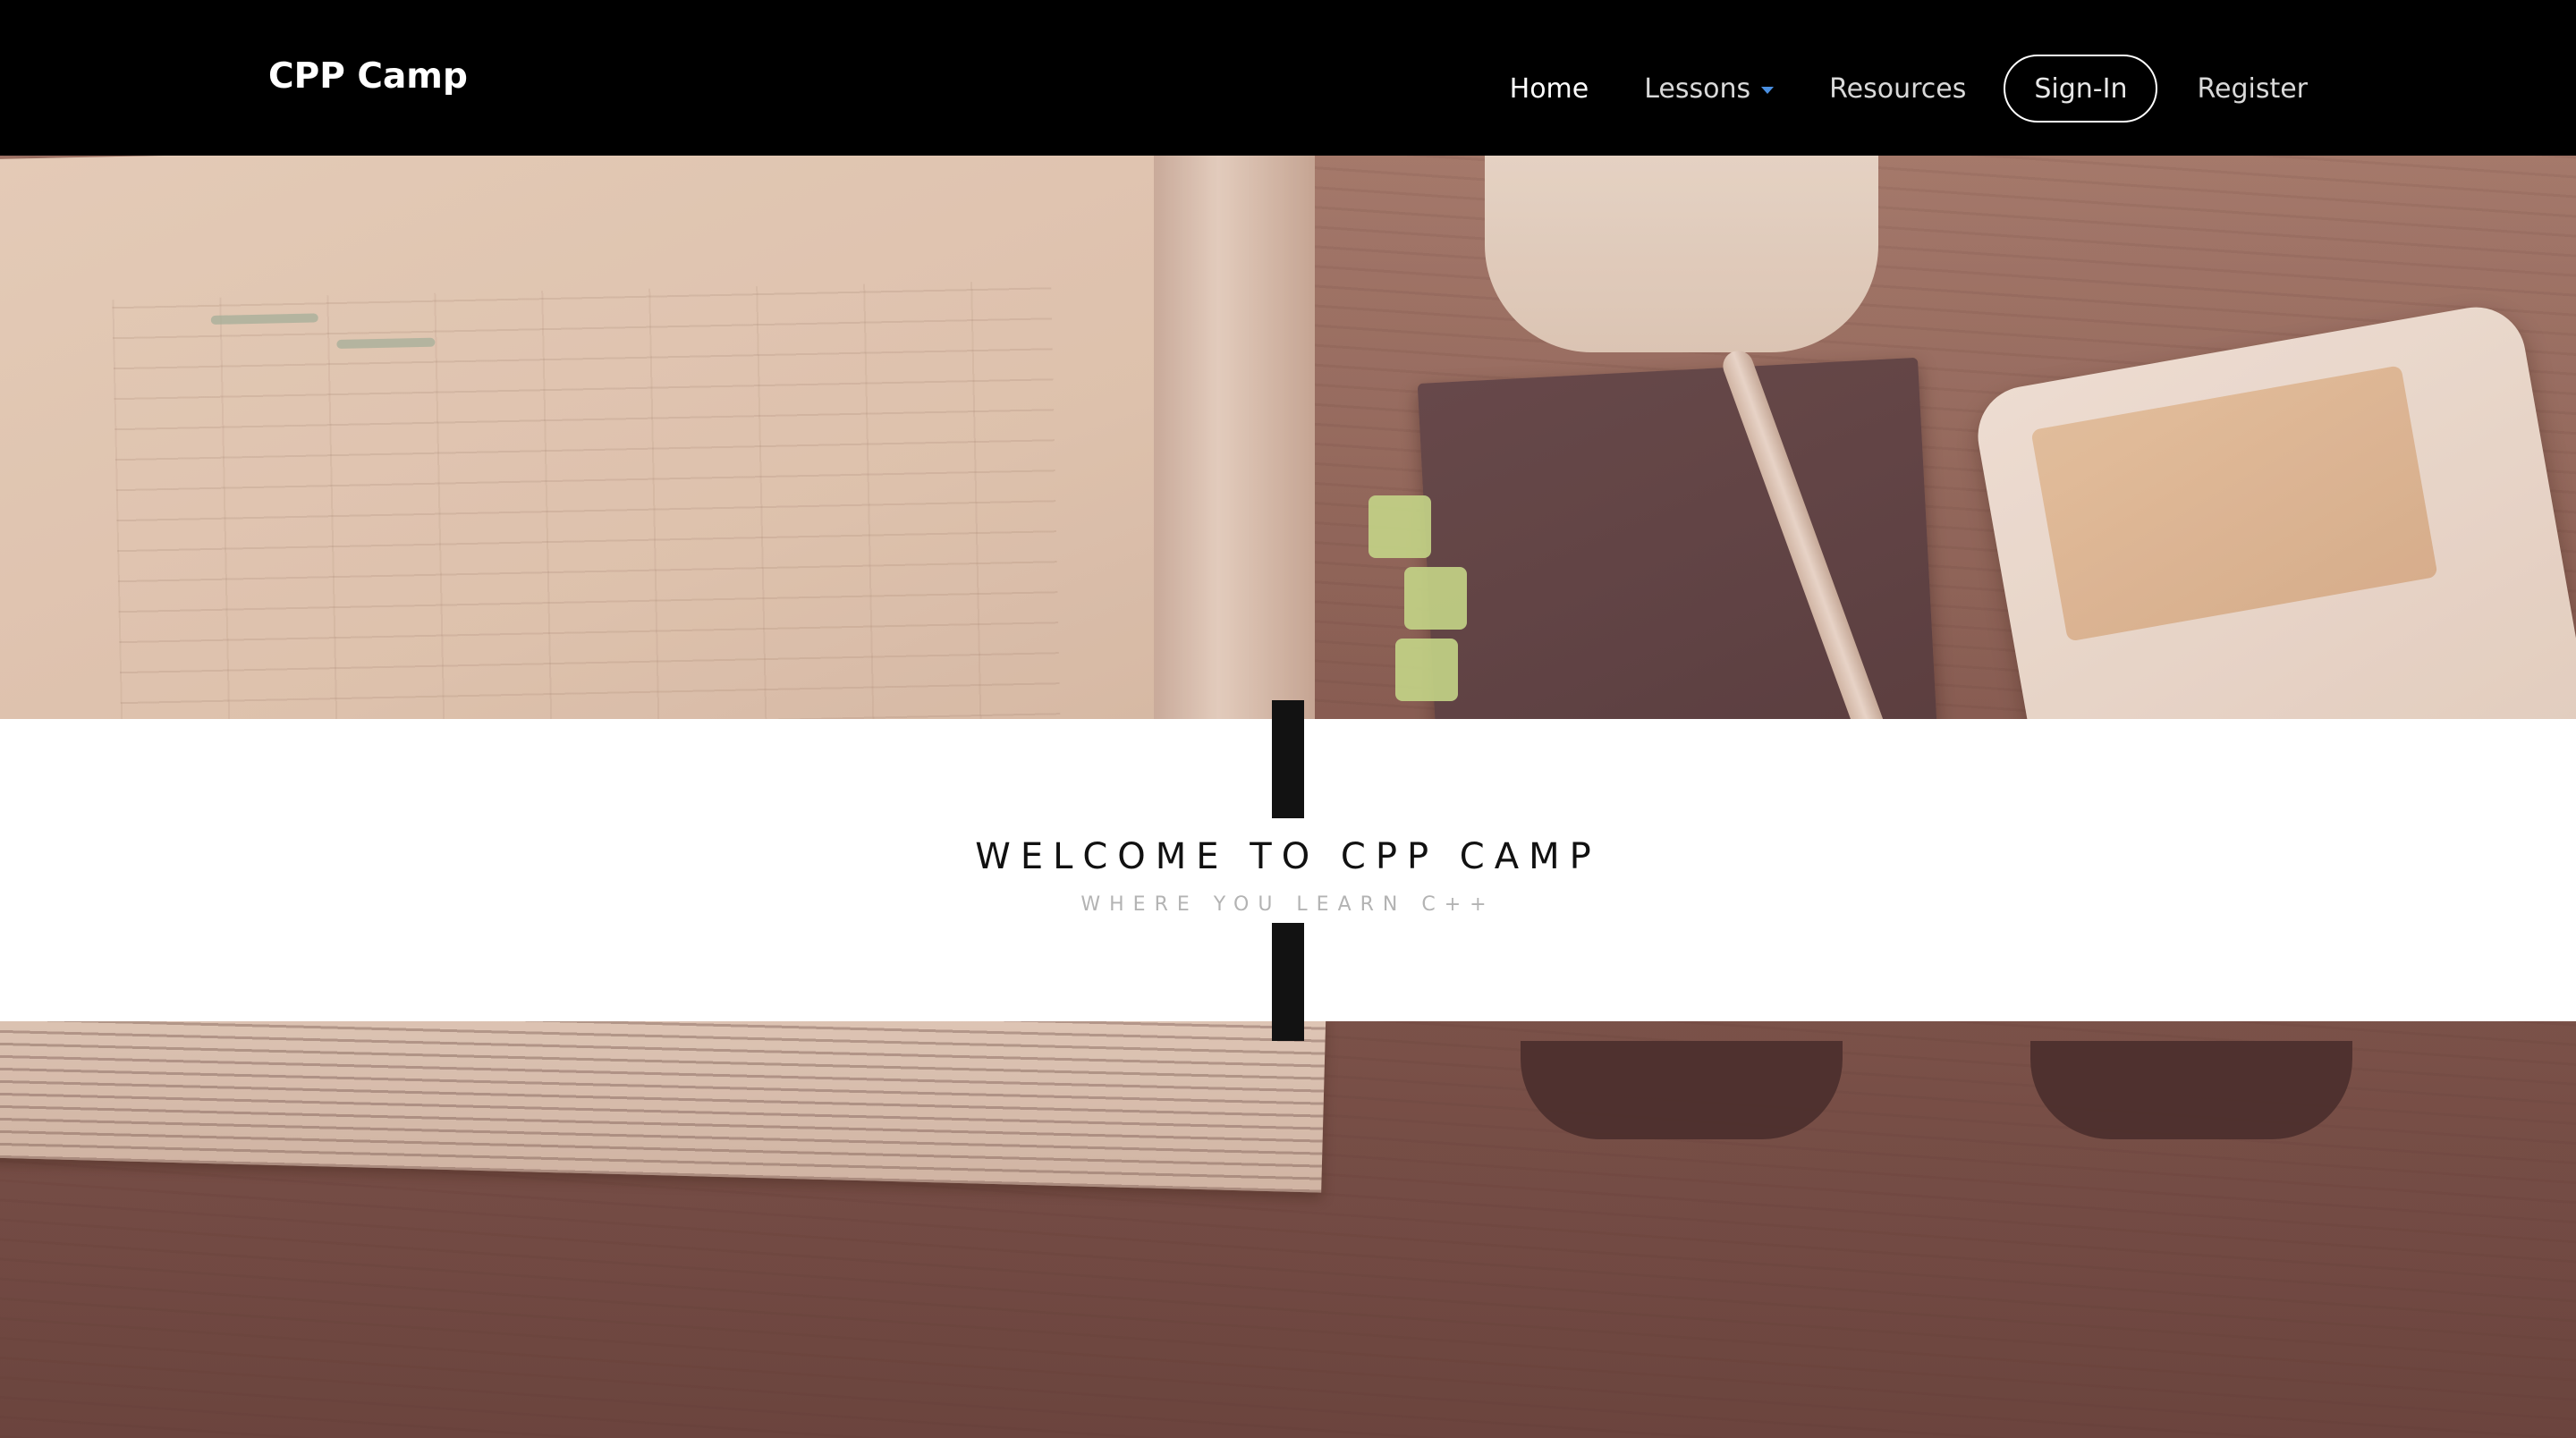 The image size is (2576, 1438). Describe the element at coordinates (2081, 89) in the screenshot. I see `sign-in-button: Sign-In` at that location.